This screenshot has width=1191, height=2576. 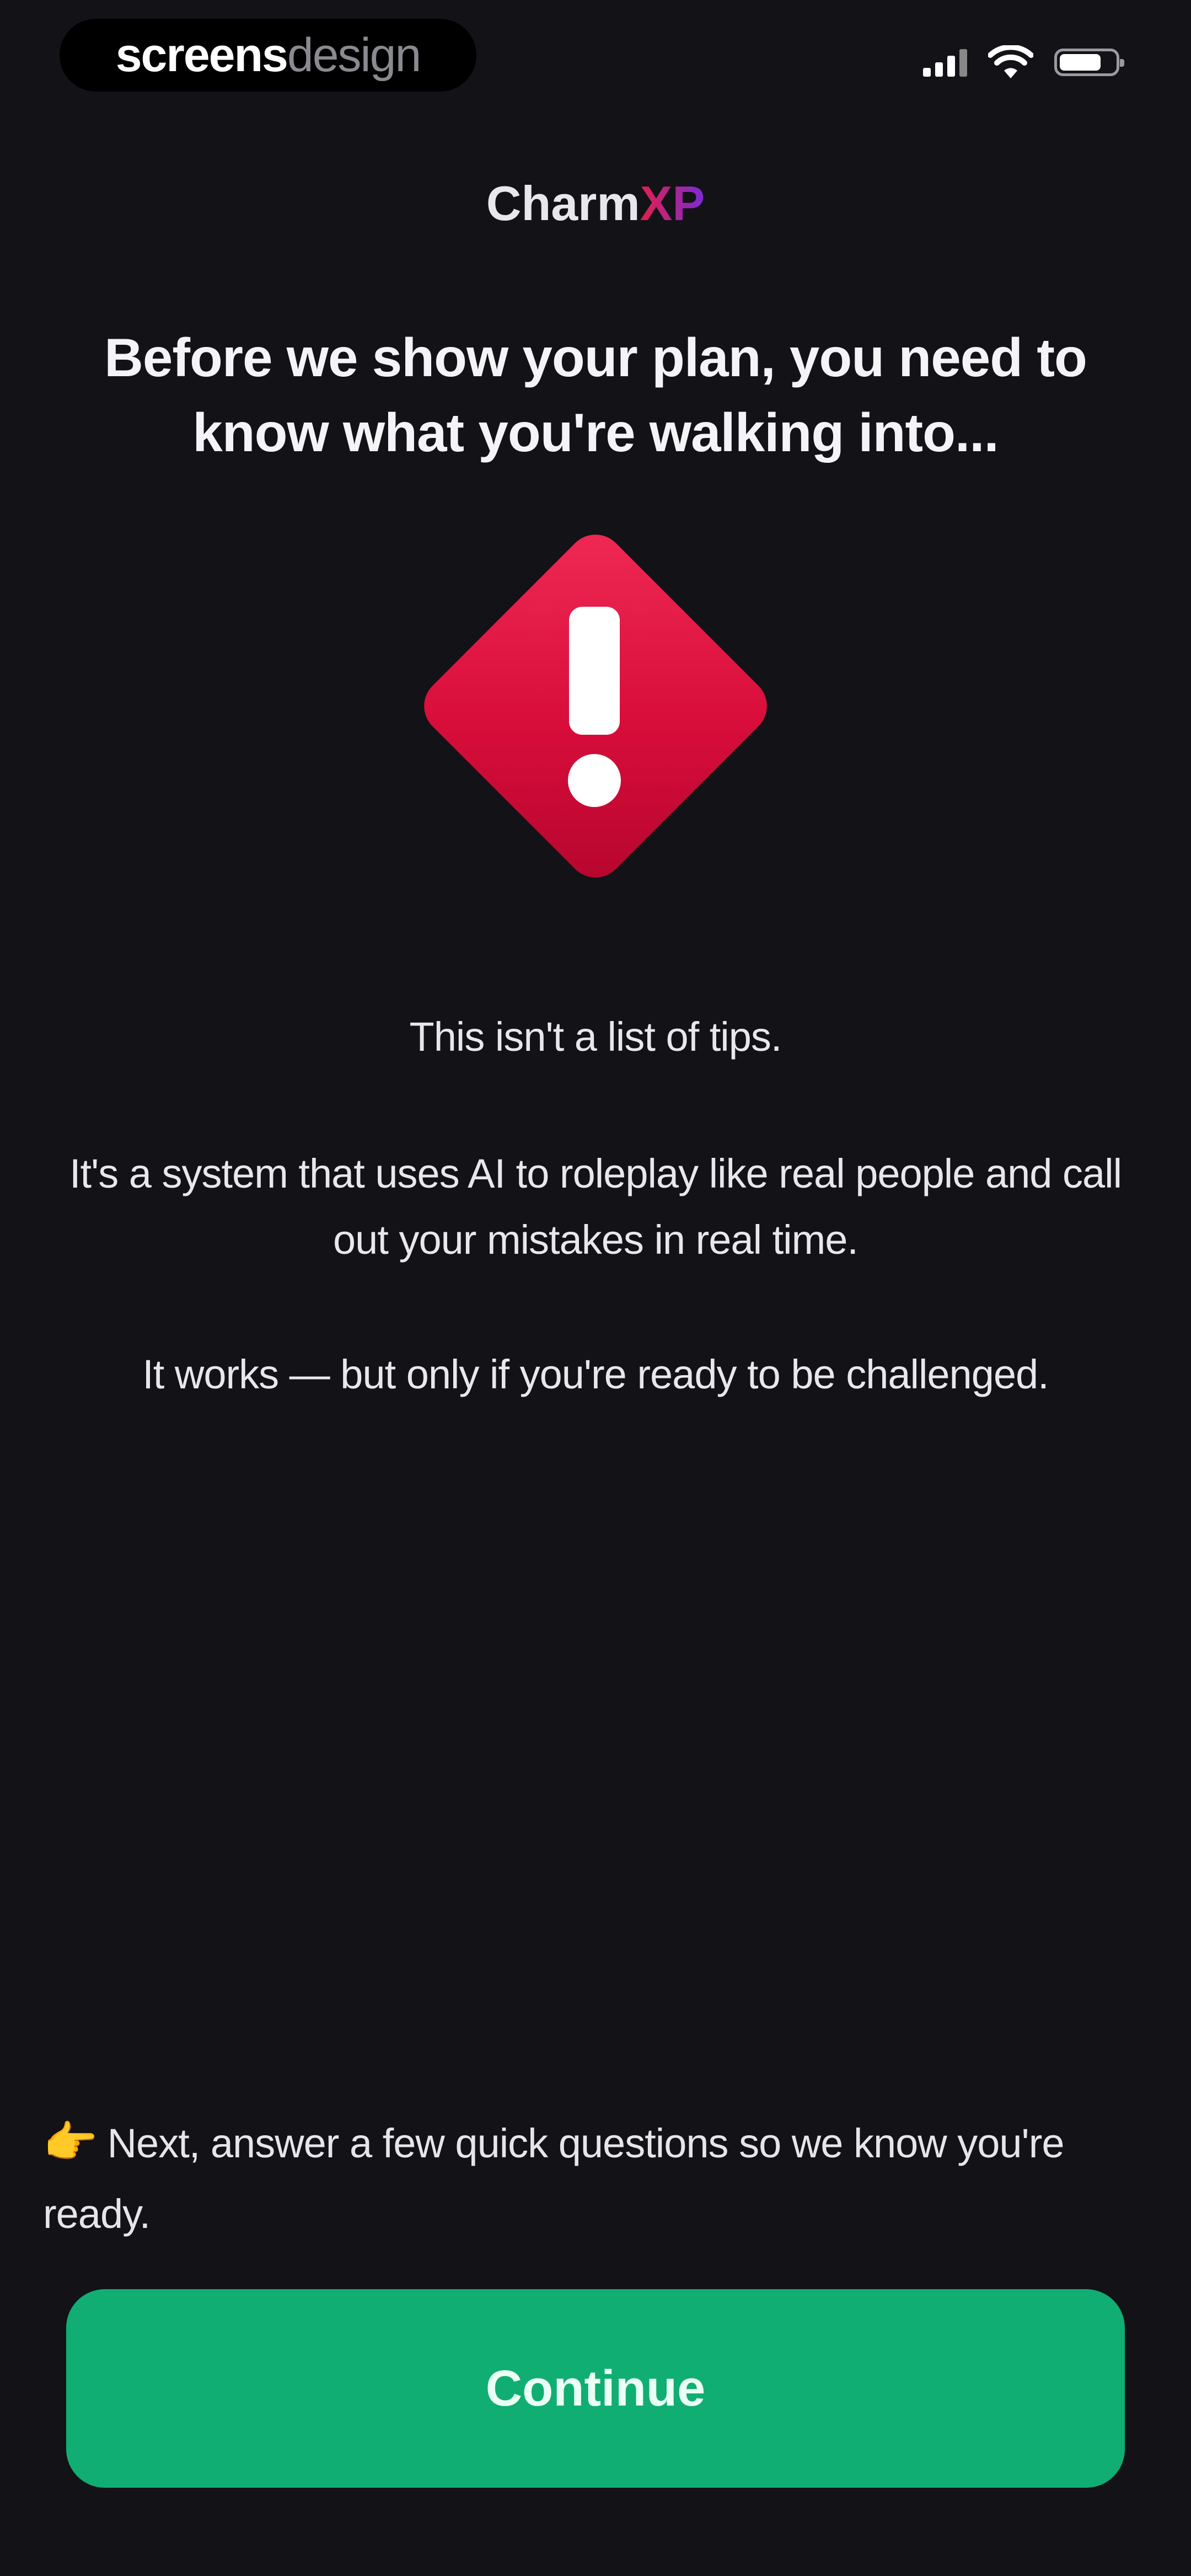 I want to click on brand-logo: CharmXP, so click(x=595, y=203).